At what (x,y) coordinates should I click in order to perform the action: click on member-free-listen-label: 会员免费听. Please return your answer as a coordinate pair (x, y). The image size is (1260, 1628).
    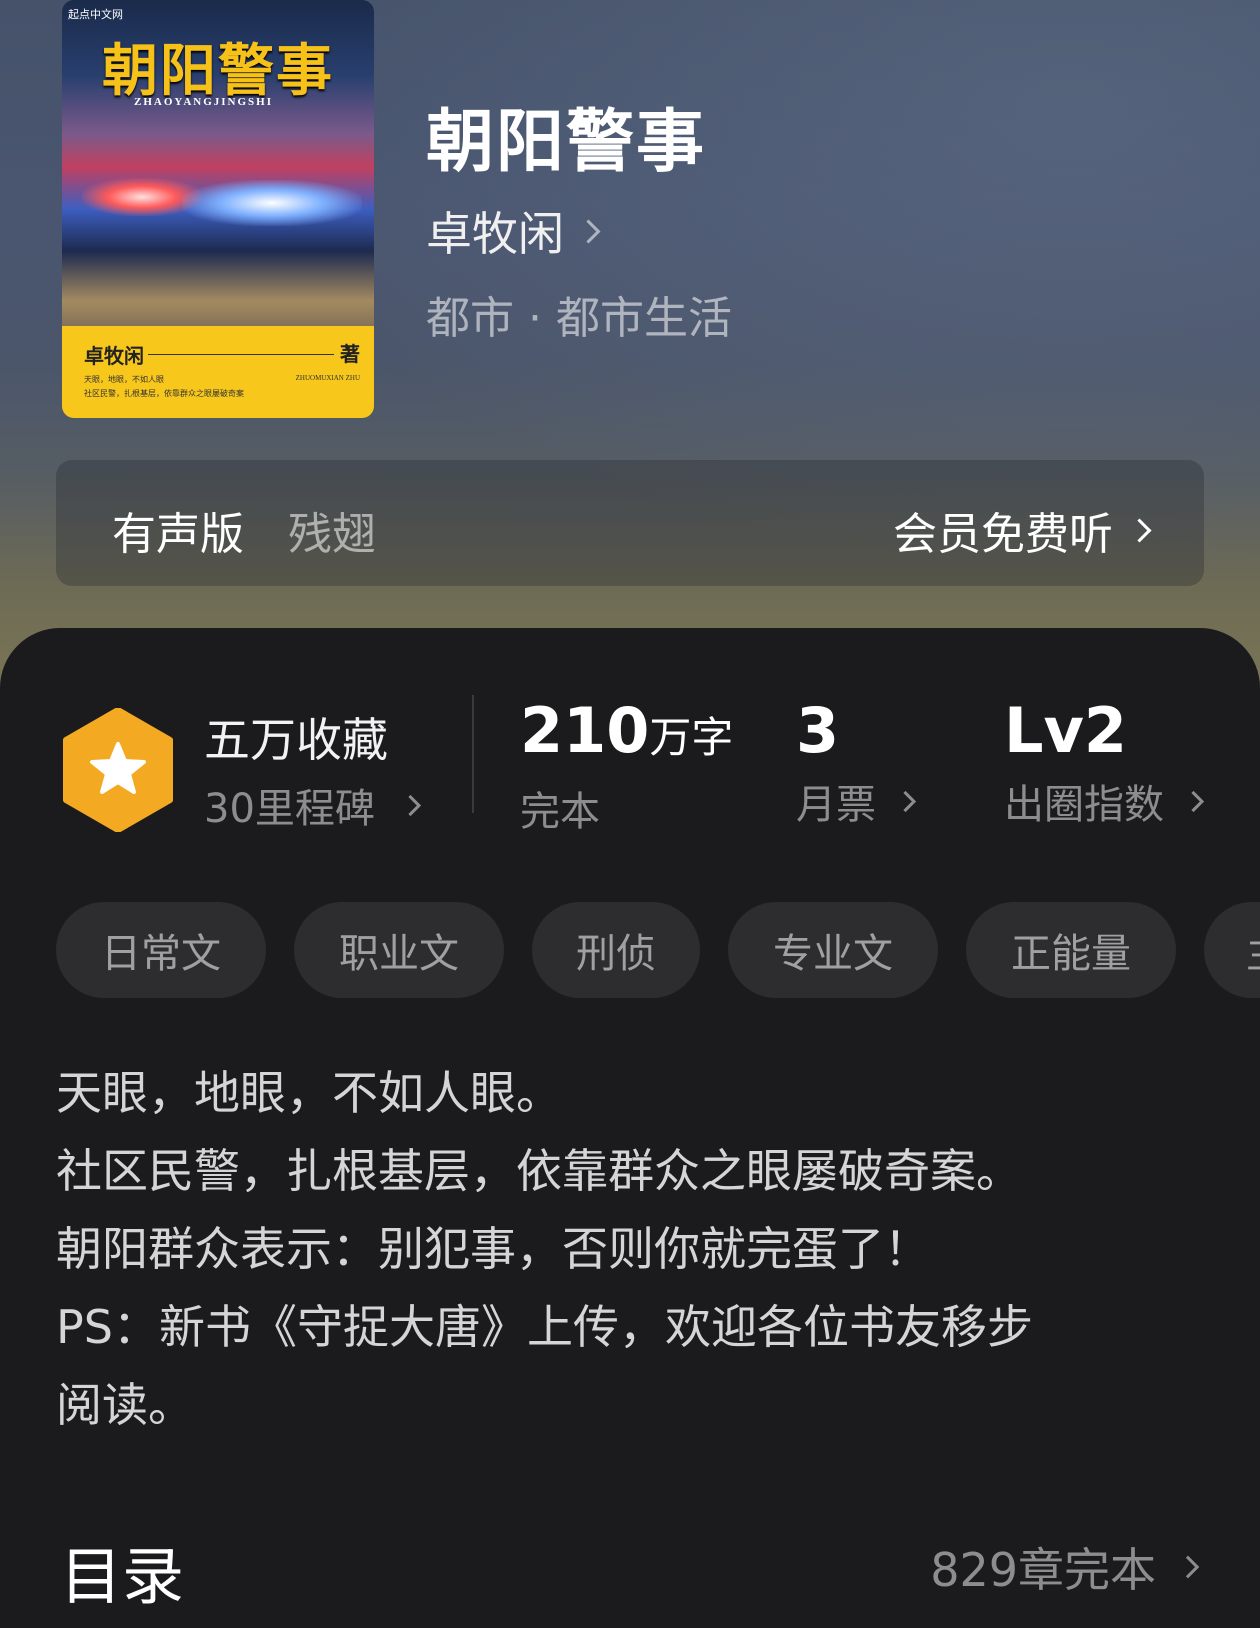
    Looking at the image, I should click on (1003, 534).